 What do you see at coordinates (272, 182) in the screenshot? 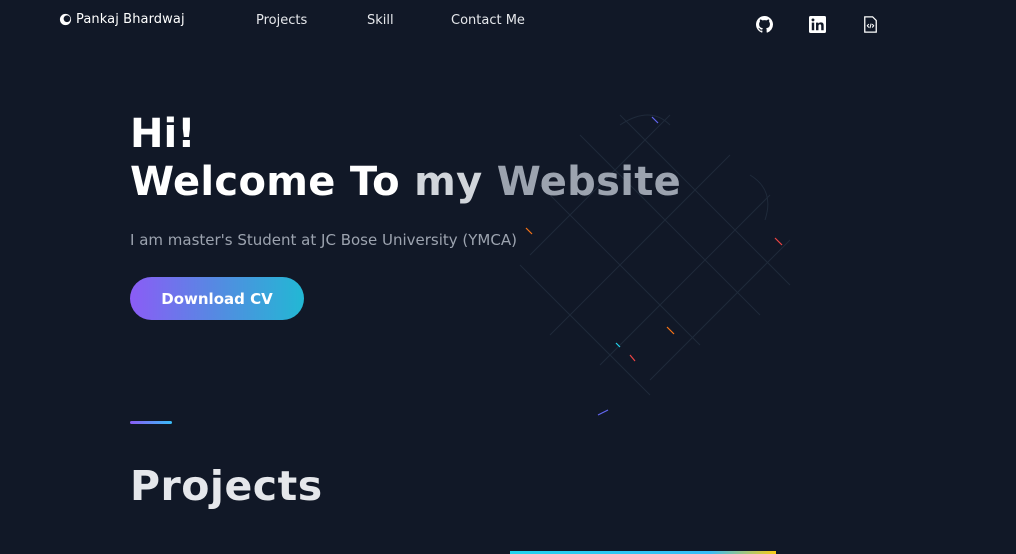
I see `hero-heading-part-1: Welcome To` at bounding box center [272, 182].